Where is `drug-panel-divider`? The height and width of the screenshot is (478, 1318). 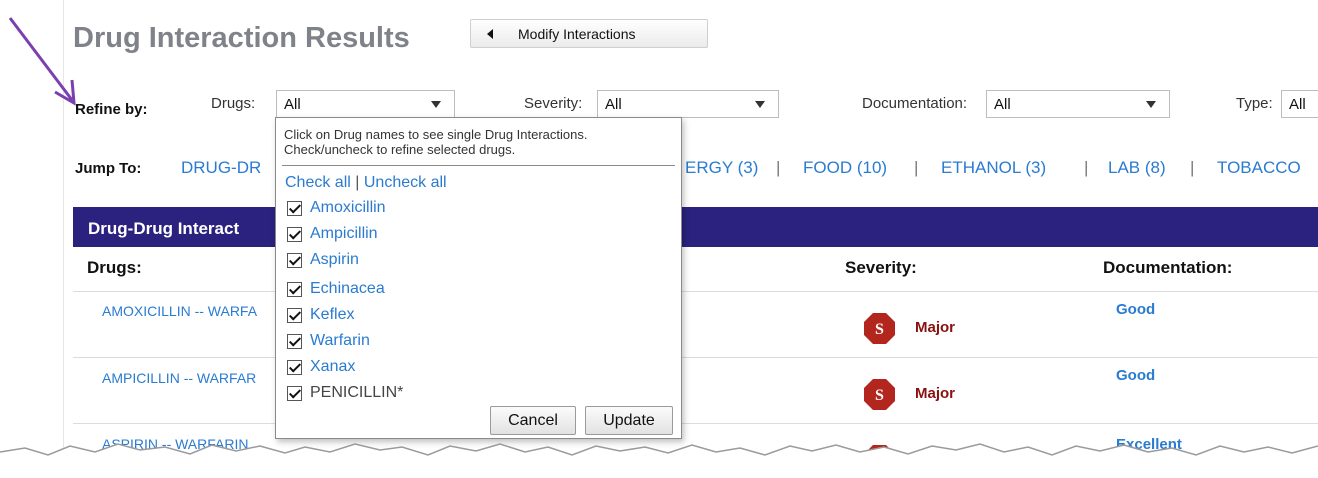
drug-panel-divider is located at coordinates (478, 165).